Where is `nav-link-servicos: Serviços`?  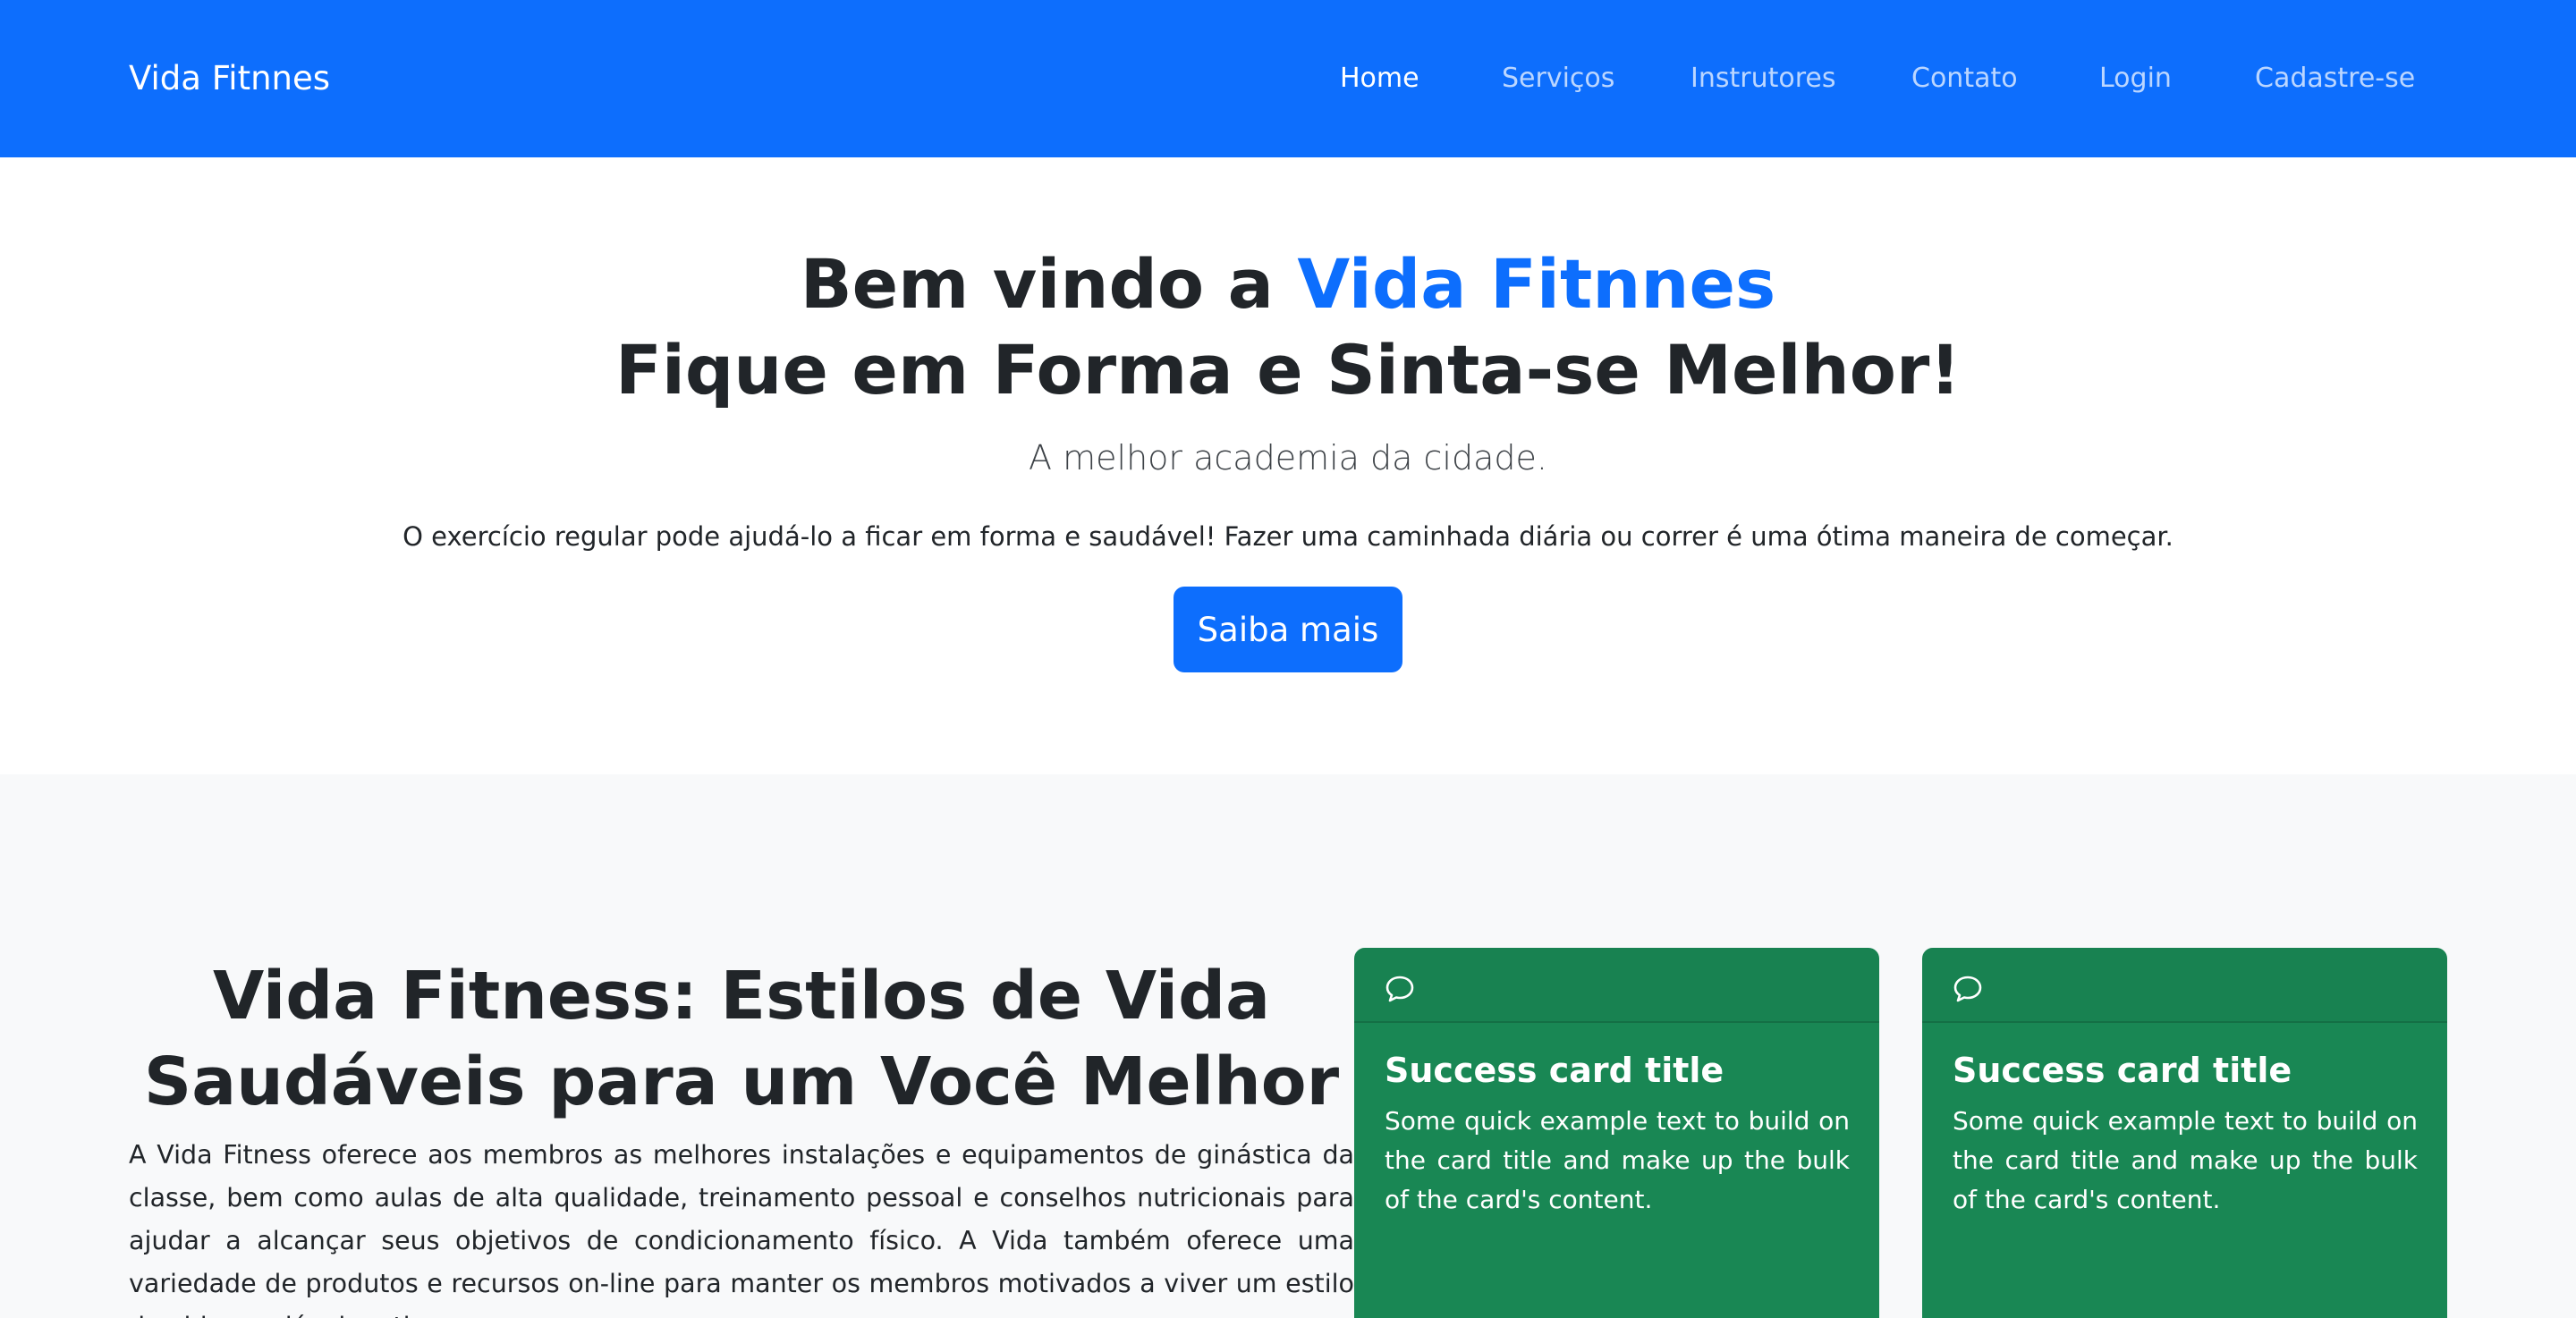 nav-link-servicos: Serviços is located at coordinates (1558, 79).